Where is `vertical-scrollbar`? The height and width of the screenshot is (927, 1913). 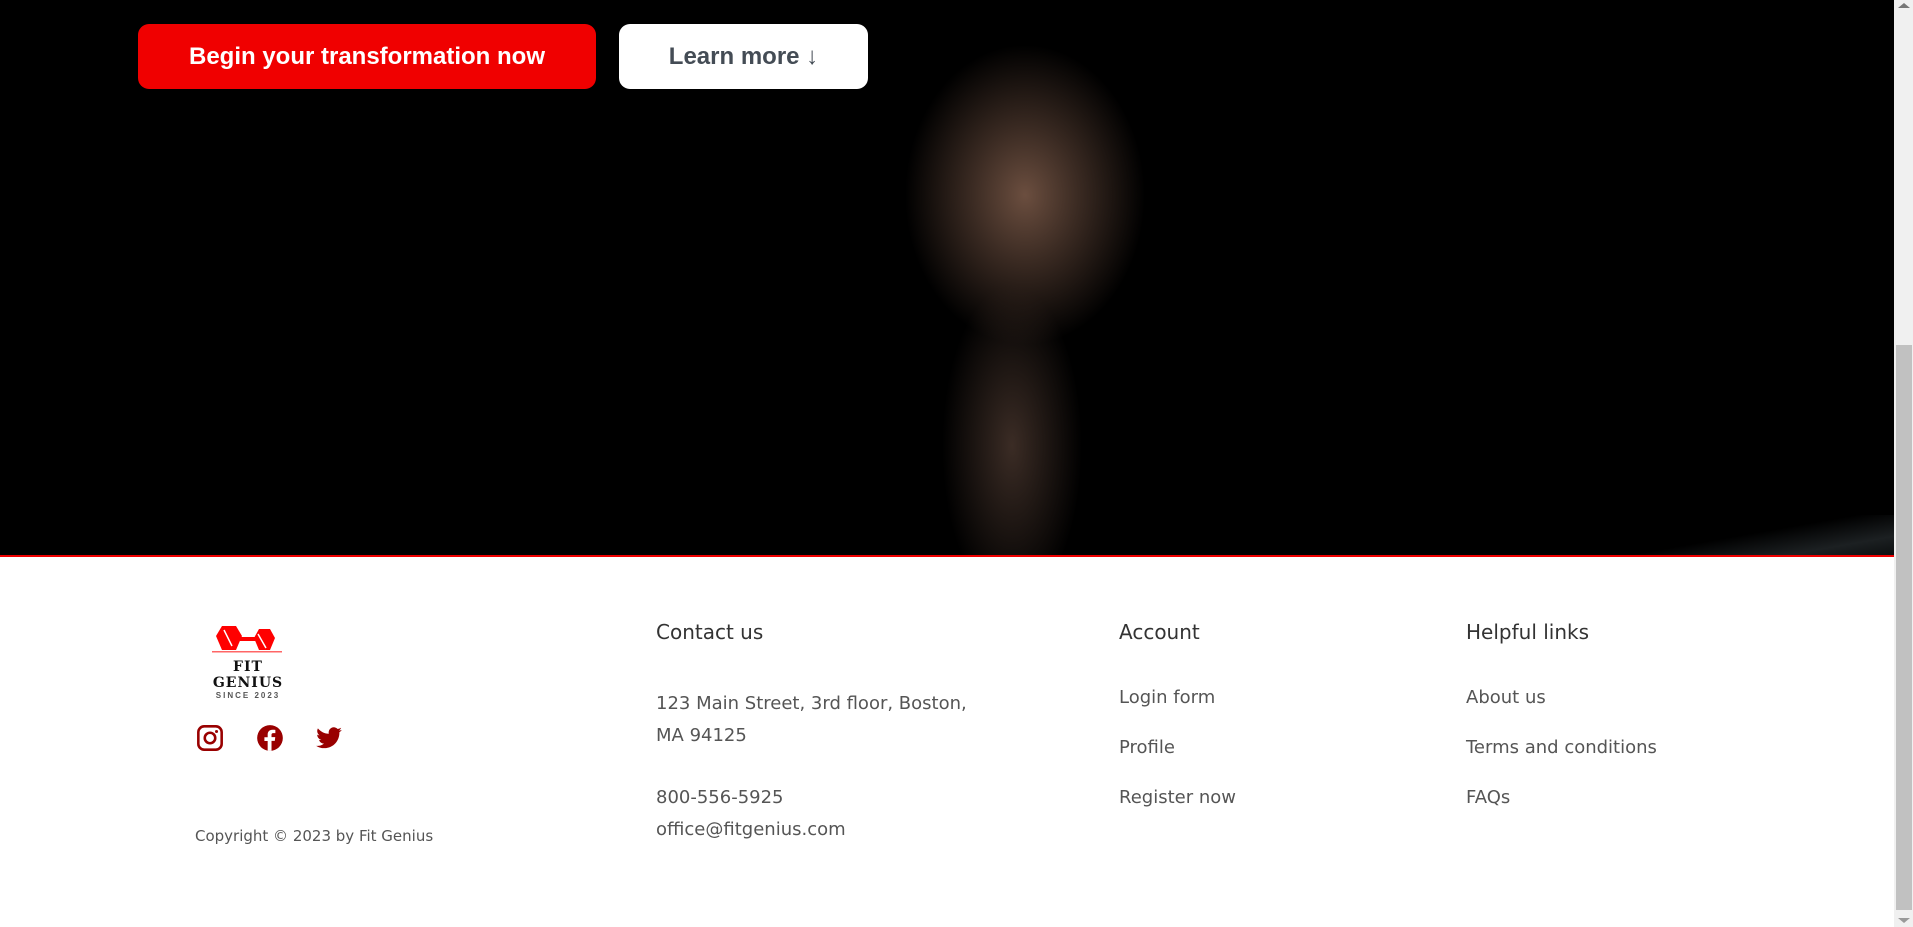 vertical-scrollbar is located at coordinates (1903, 463).